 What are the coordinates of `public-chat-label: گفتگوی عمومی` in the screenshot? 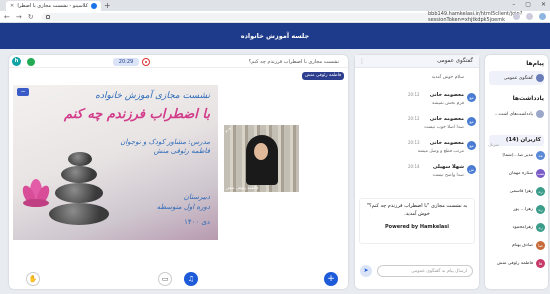 It's located at (518, 78).